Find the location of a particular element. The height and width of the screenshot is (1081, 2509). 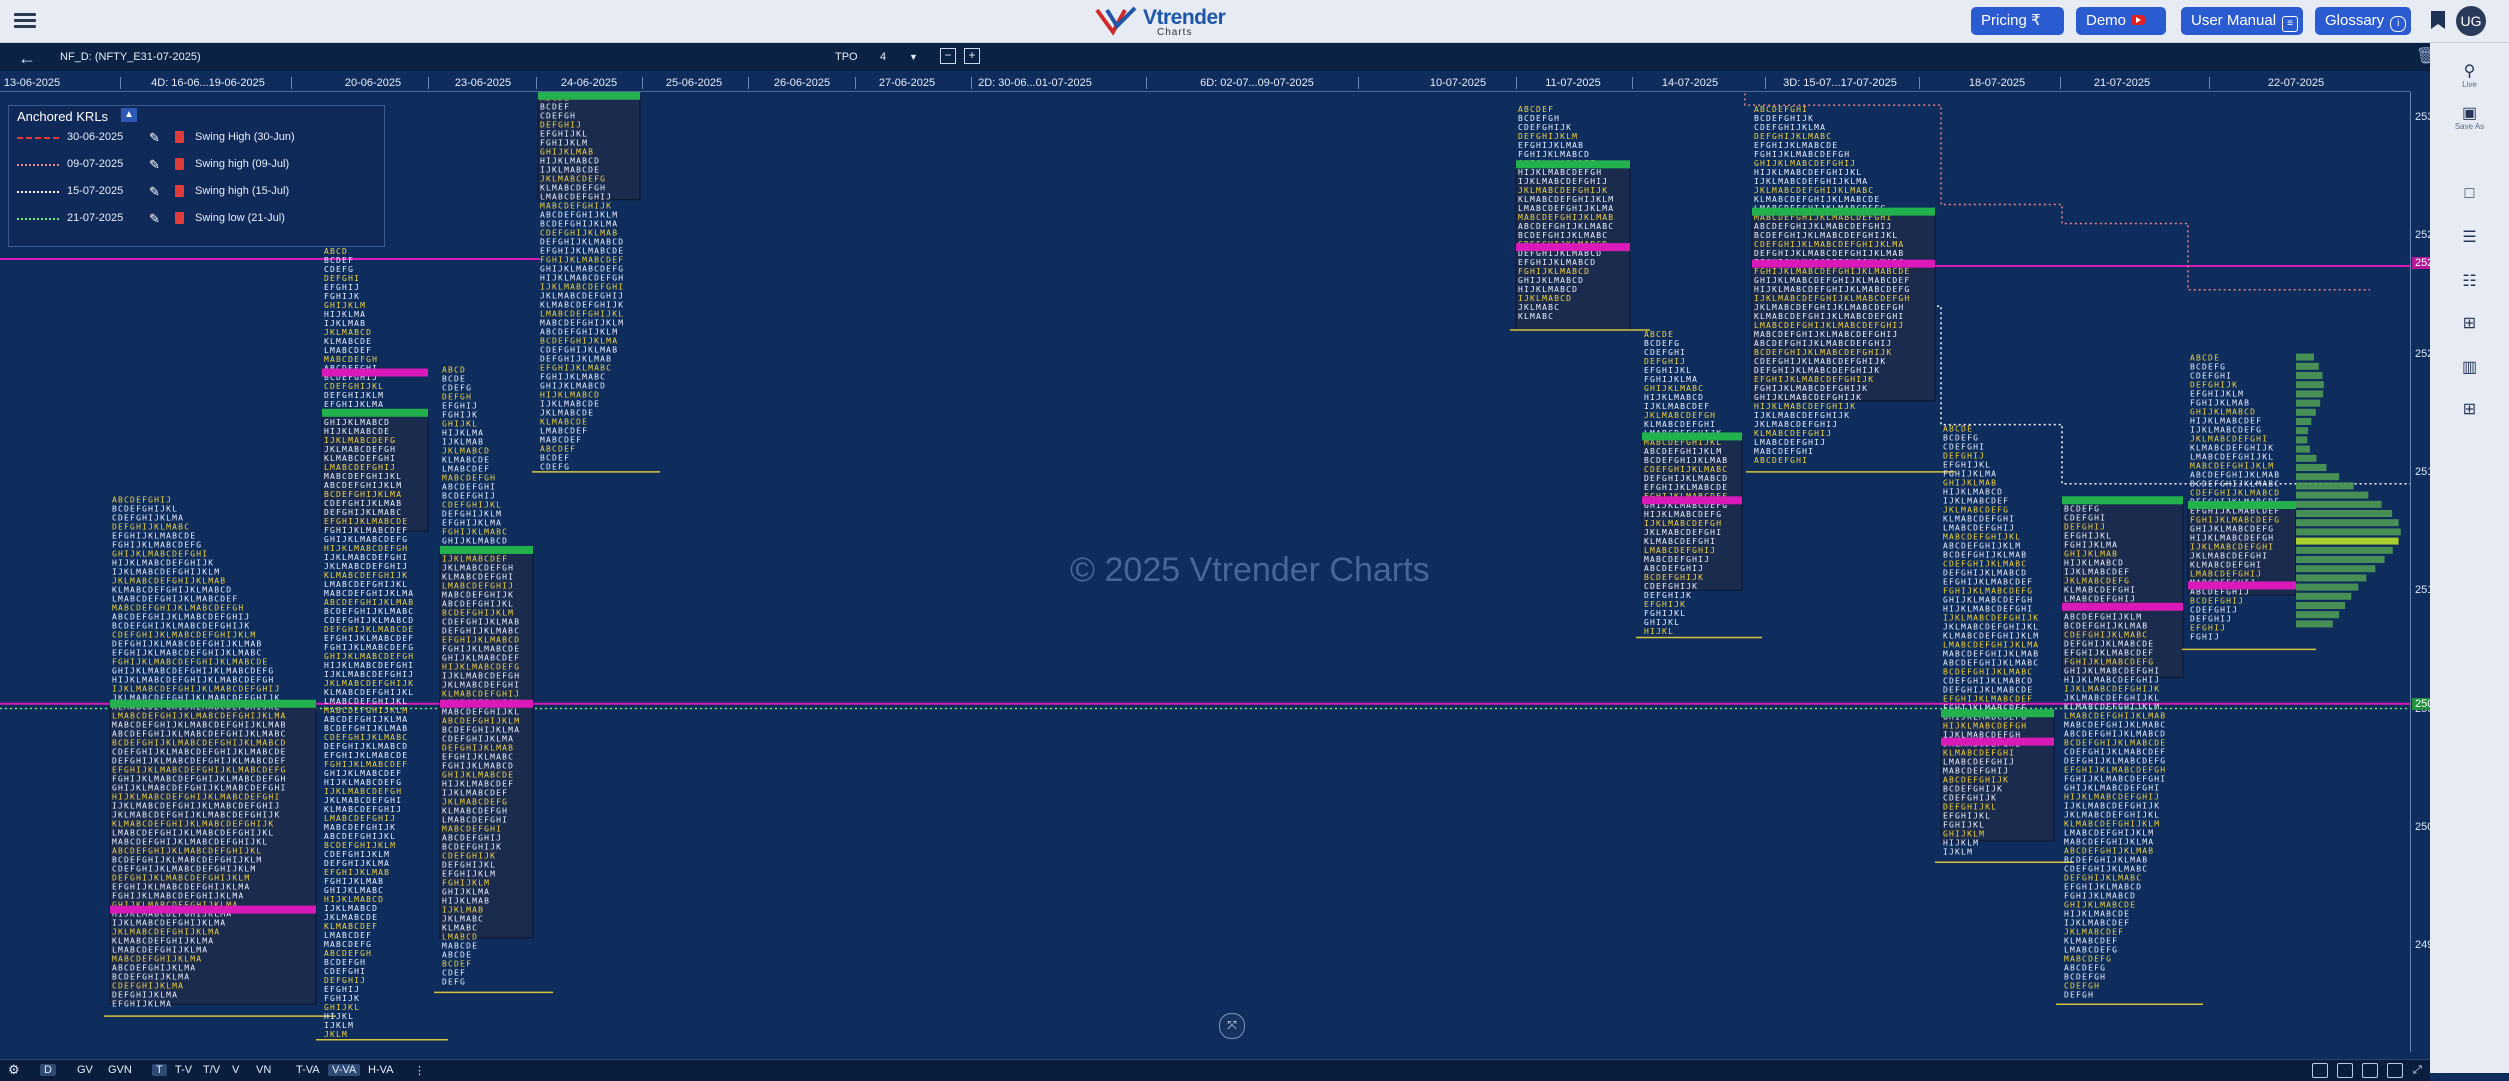

tpo-increase-button: + is located at coordinates (972, 56).